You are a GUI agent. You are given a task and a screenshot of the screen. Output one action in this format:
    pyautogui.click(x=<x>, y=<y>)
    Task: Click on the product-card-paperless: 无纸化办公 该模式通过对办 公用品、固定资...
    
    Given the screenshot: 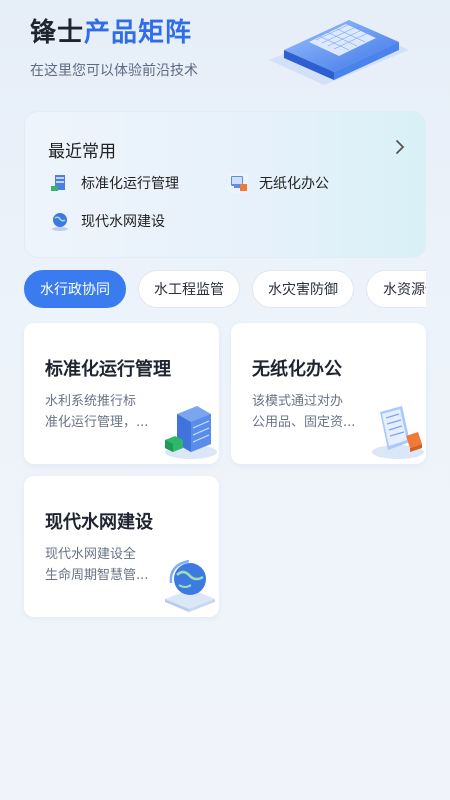 What is the action you would take?
    pyautogui.click(x=328, y=393)
    